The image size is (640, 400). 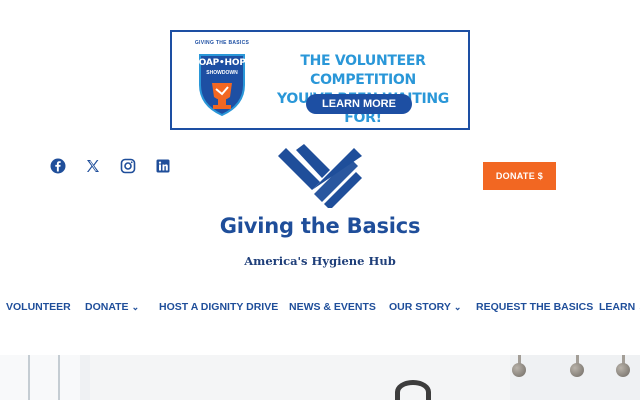 What do you see at coordinates (420, 307) in the screenshot?
I see `nav-item-label: OUR STORY` at bounding box center [420, 307].